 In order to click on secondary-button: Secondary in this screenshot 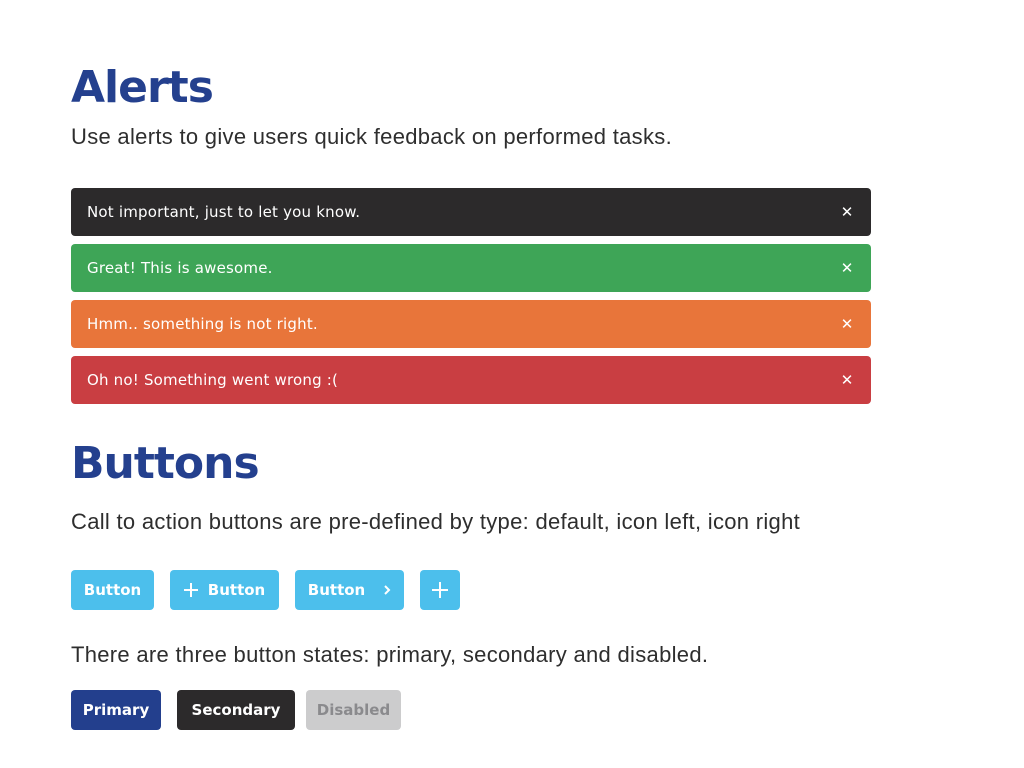, I will do `click(236, 710)`.